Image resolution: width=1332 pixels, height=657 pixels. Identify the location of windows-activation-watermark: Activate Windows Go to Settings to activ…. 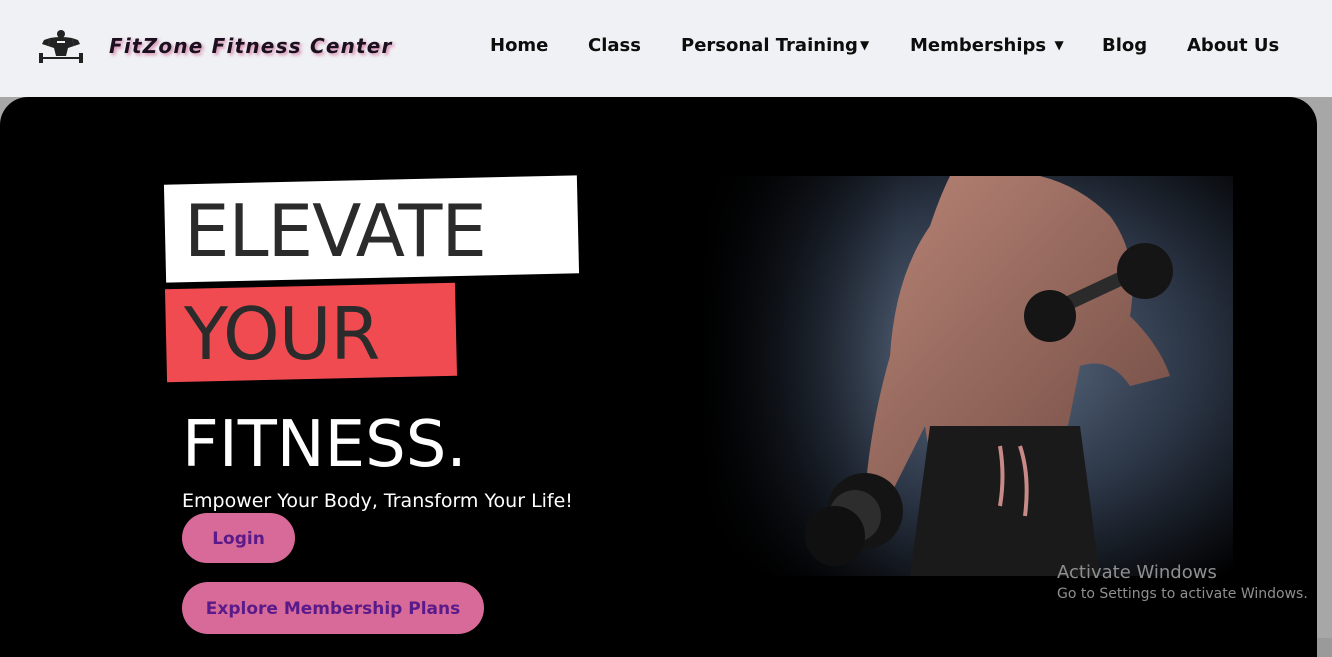
(1182, 583).